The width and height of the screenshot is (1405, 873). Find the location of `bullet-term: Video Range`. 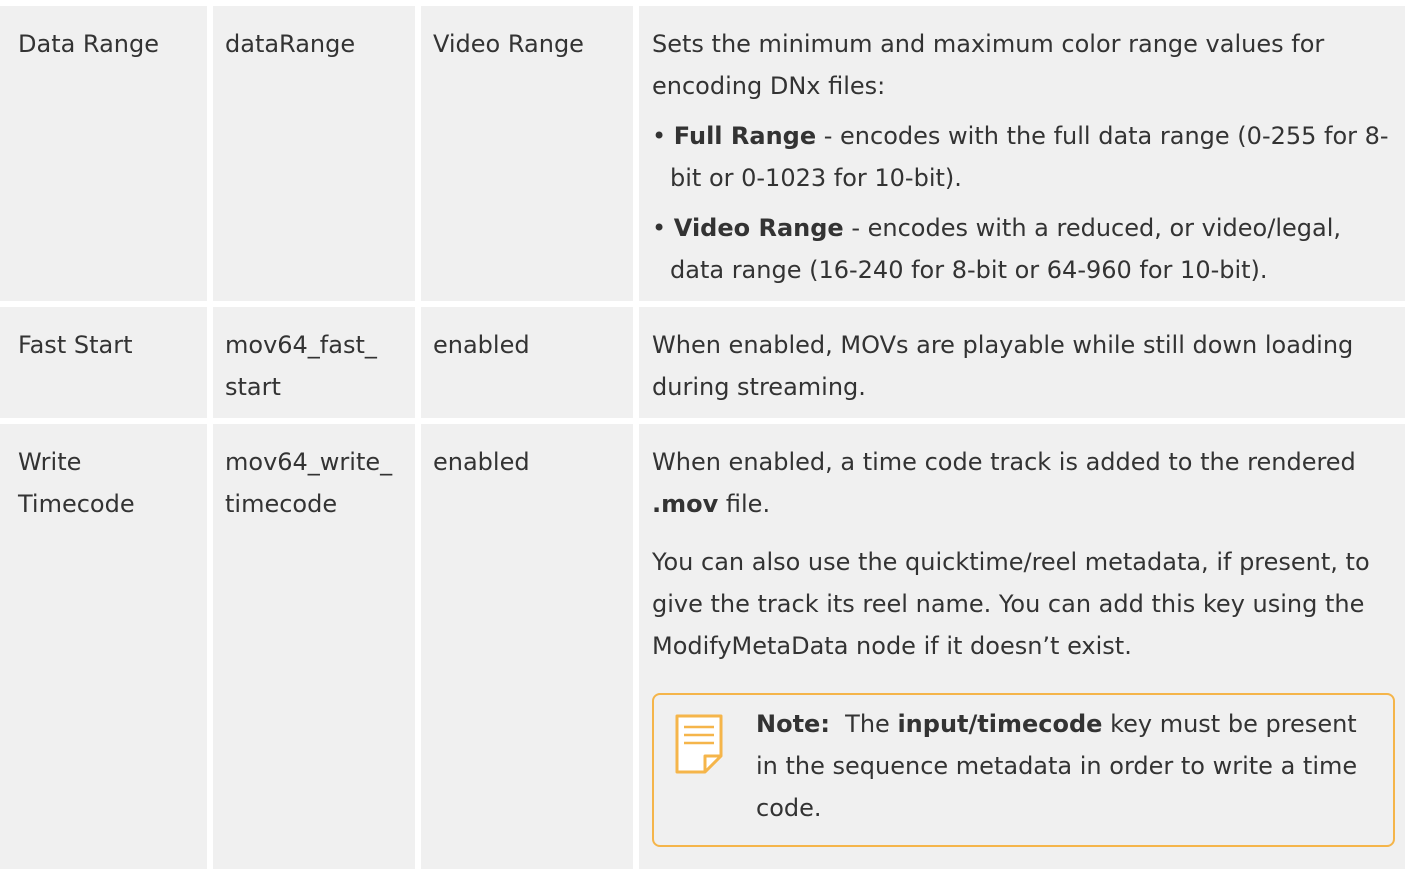

bullet-term: Video Range is located at coordinates (758, 228).